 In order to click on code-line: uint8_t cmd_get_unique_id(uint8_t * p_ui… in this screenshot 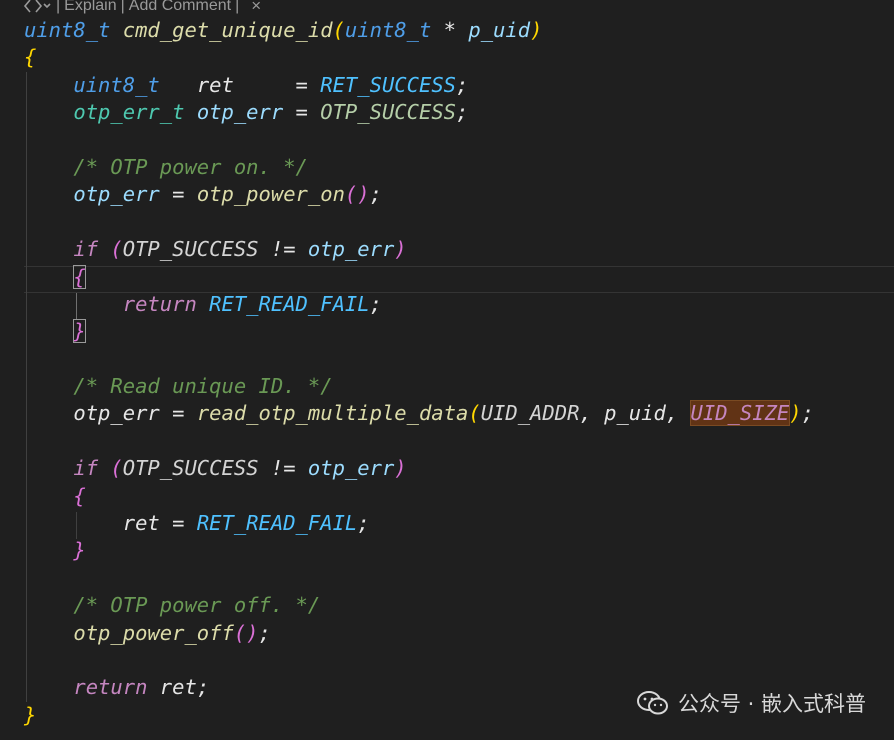, I will do `click(283, 30)`.